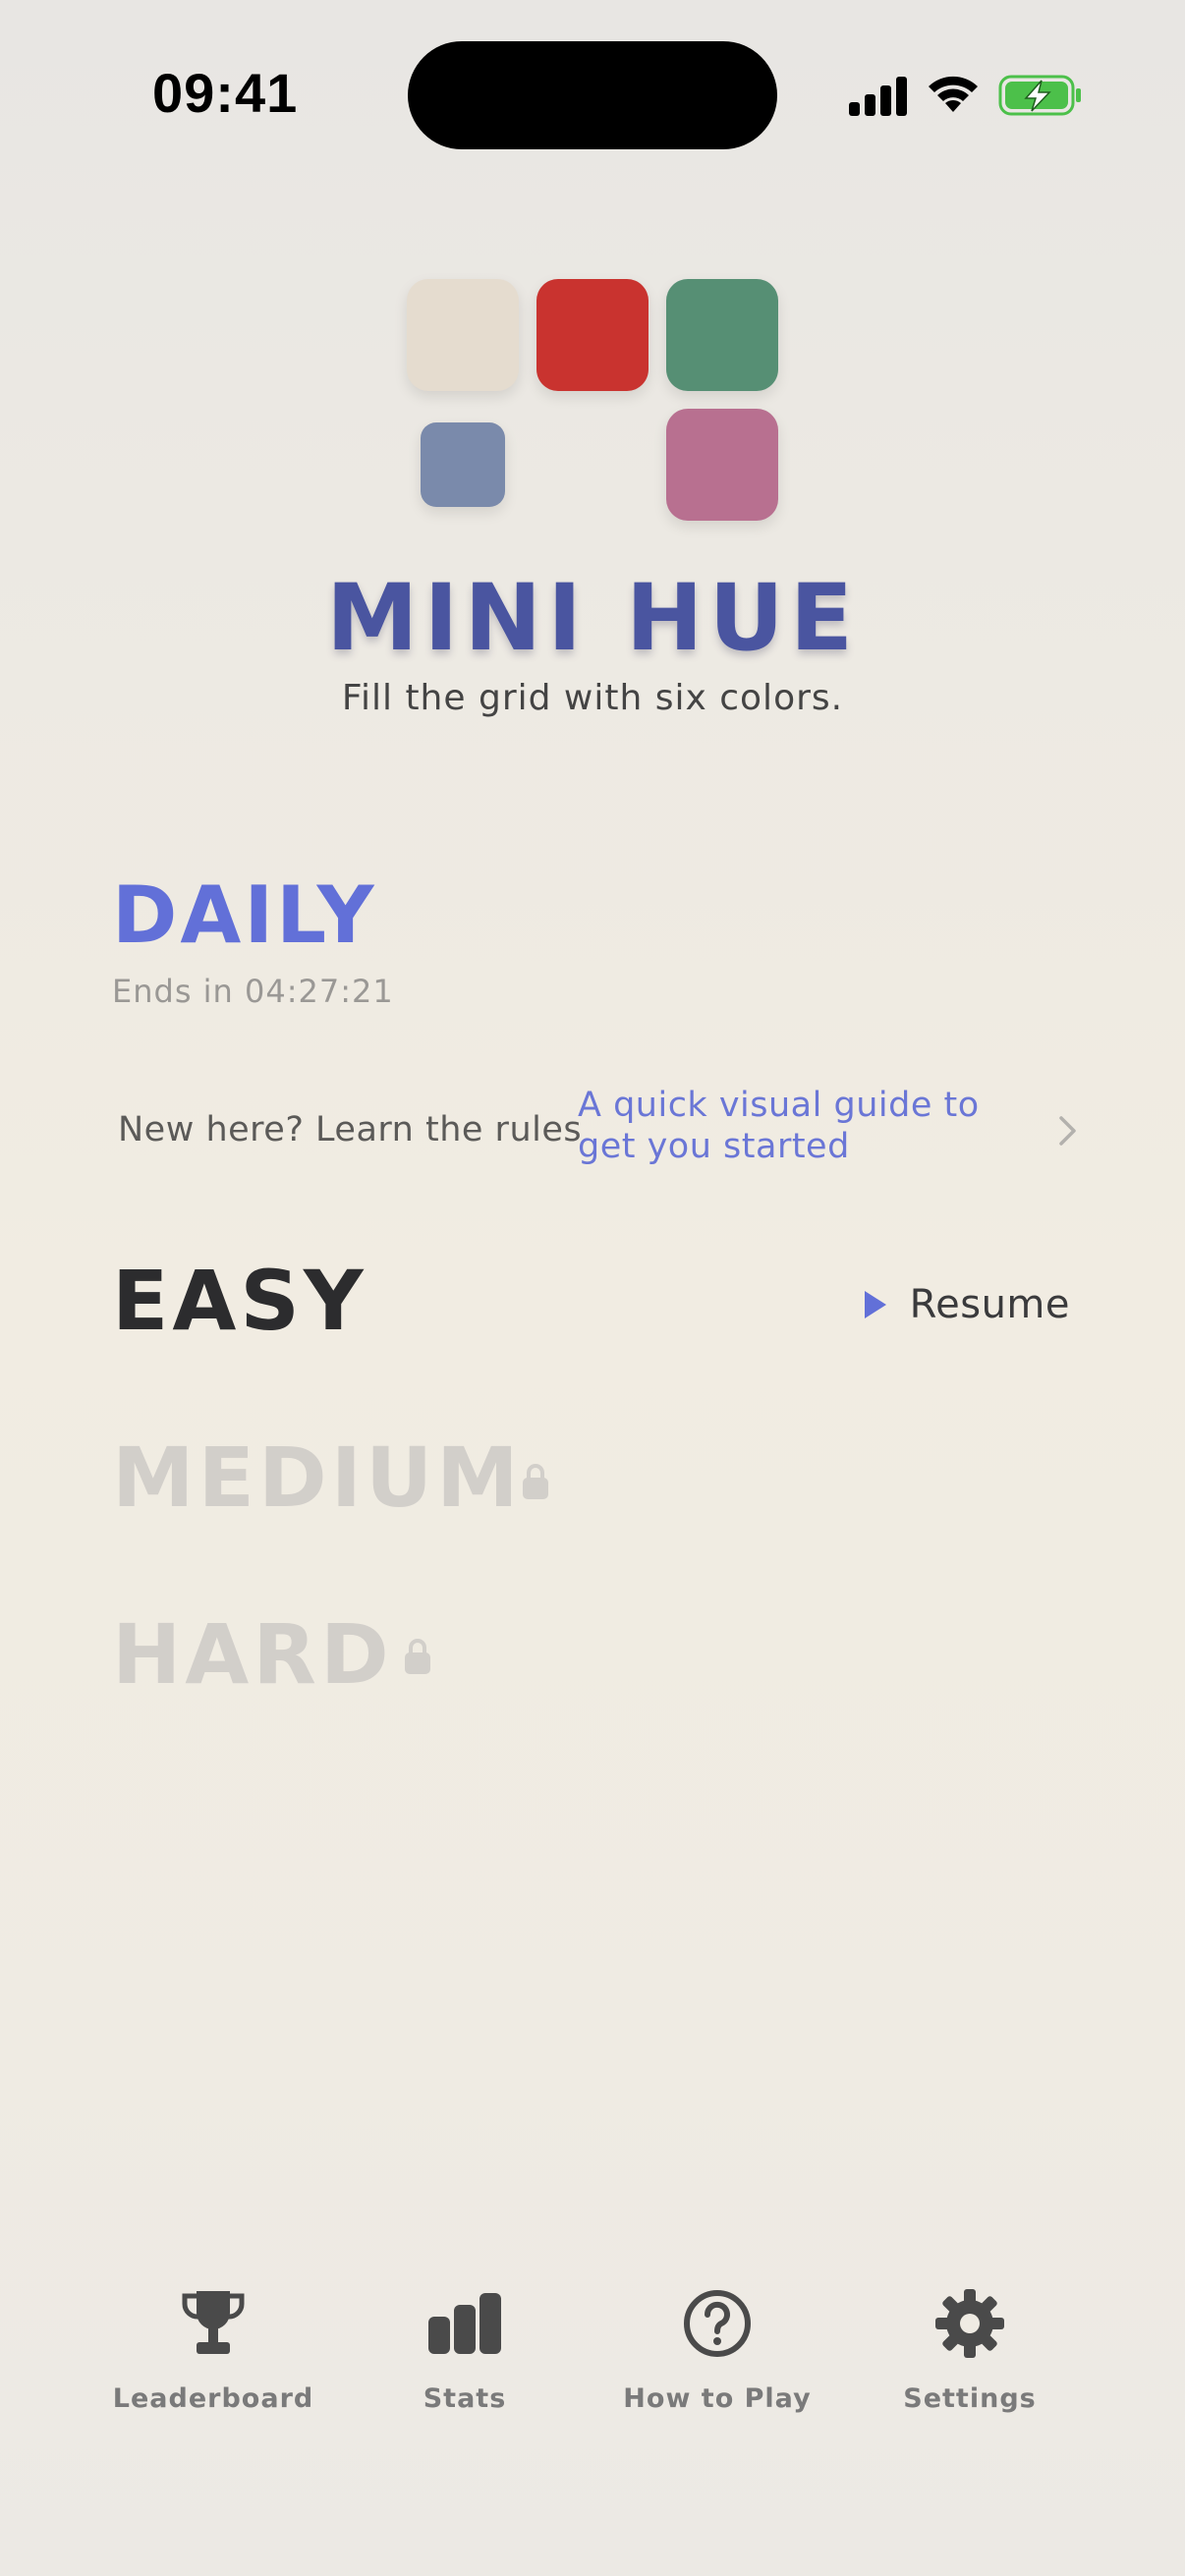 This screenshot has height=2576, width=1185. I want to click on question-circle-icon, so click(718, 2323).